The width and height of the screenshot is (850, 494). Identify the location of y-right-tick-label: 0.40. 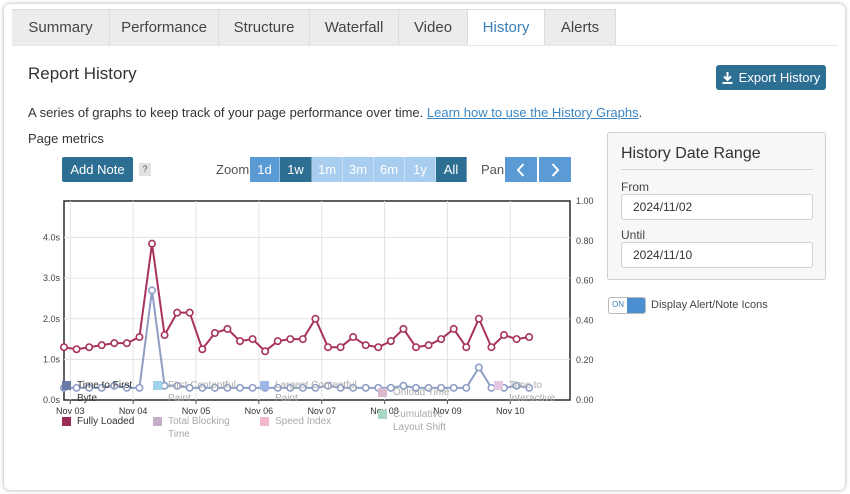
(585, 320).